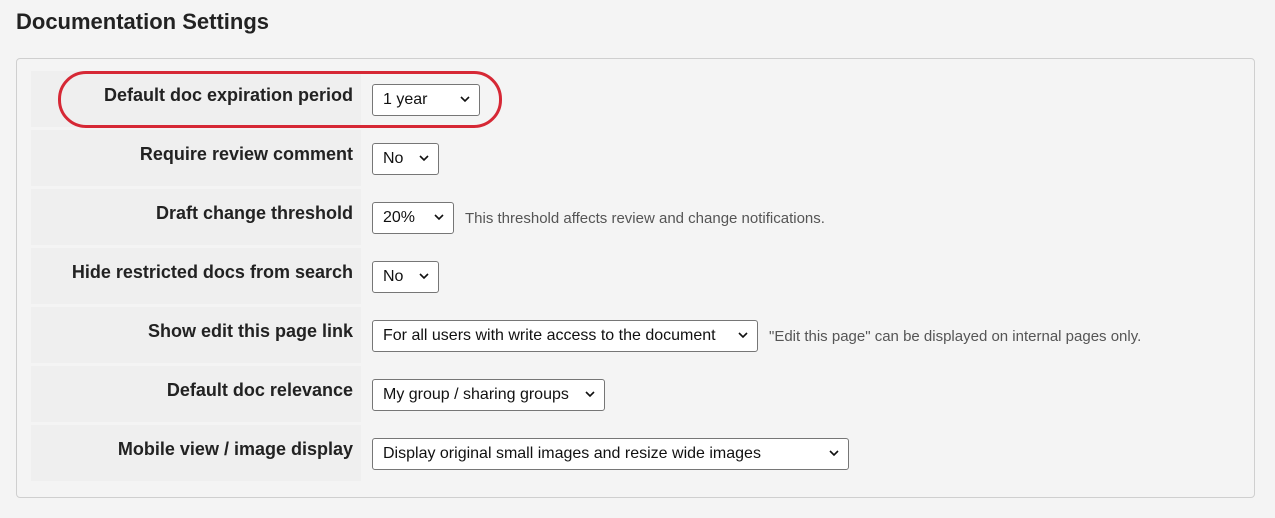 The image size is (1275, 518). Describe the element at coordinates (631, 99) in the screenshot. I see `setting-row-doc-expiration: Default doc expiration period 1 year` at that location.